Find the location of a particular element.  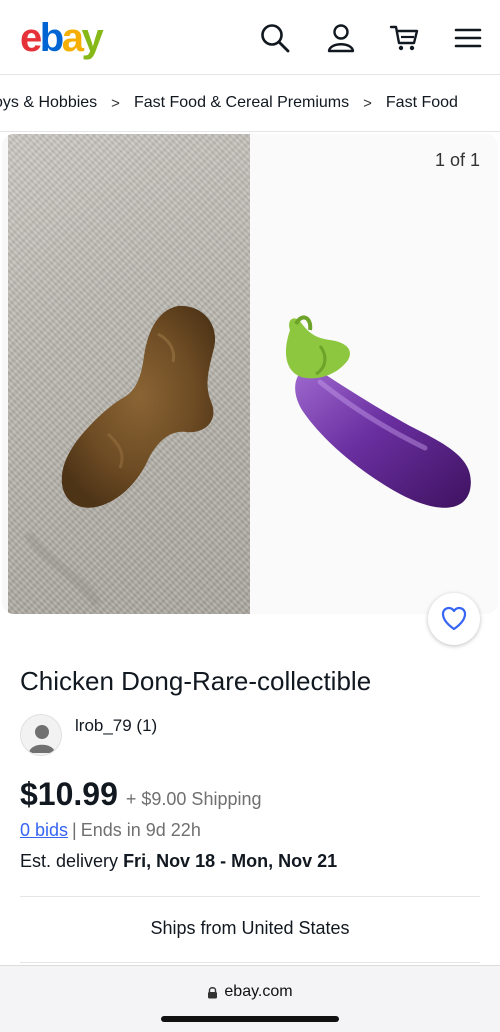

logo-letter-e: e is located at coordinates (31, 38).